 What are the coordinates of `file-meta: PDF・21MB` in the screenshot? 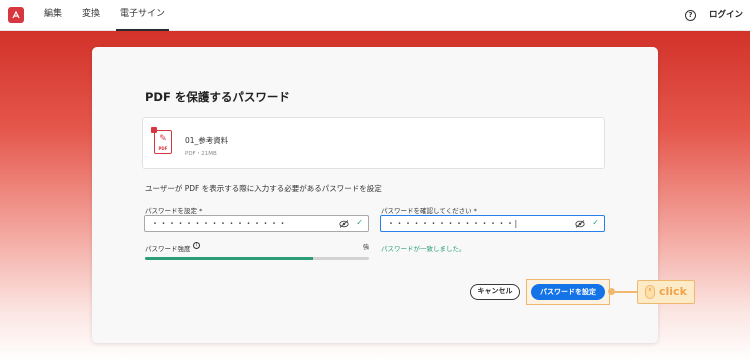 It's located at (201, 154).